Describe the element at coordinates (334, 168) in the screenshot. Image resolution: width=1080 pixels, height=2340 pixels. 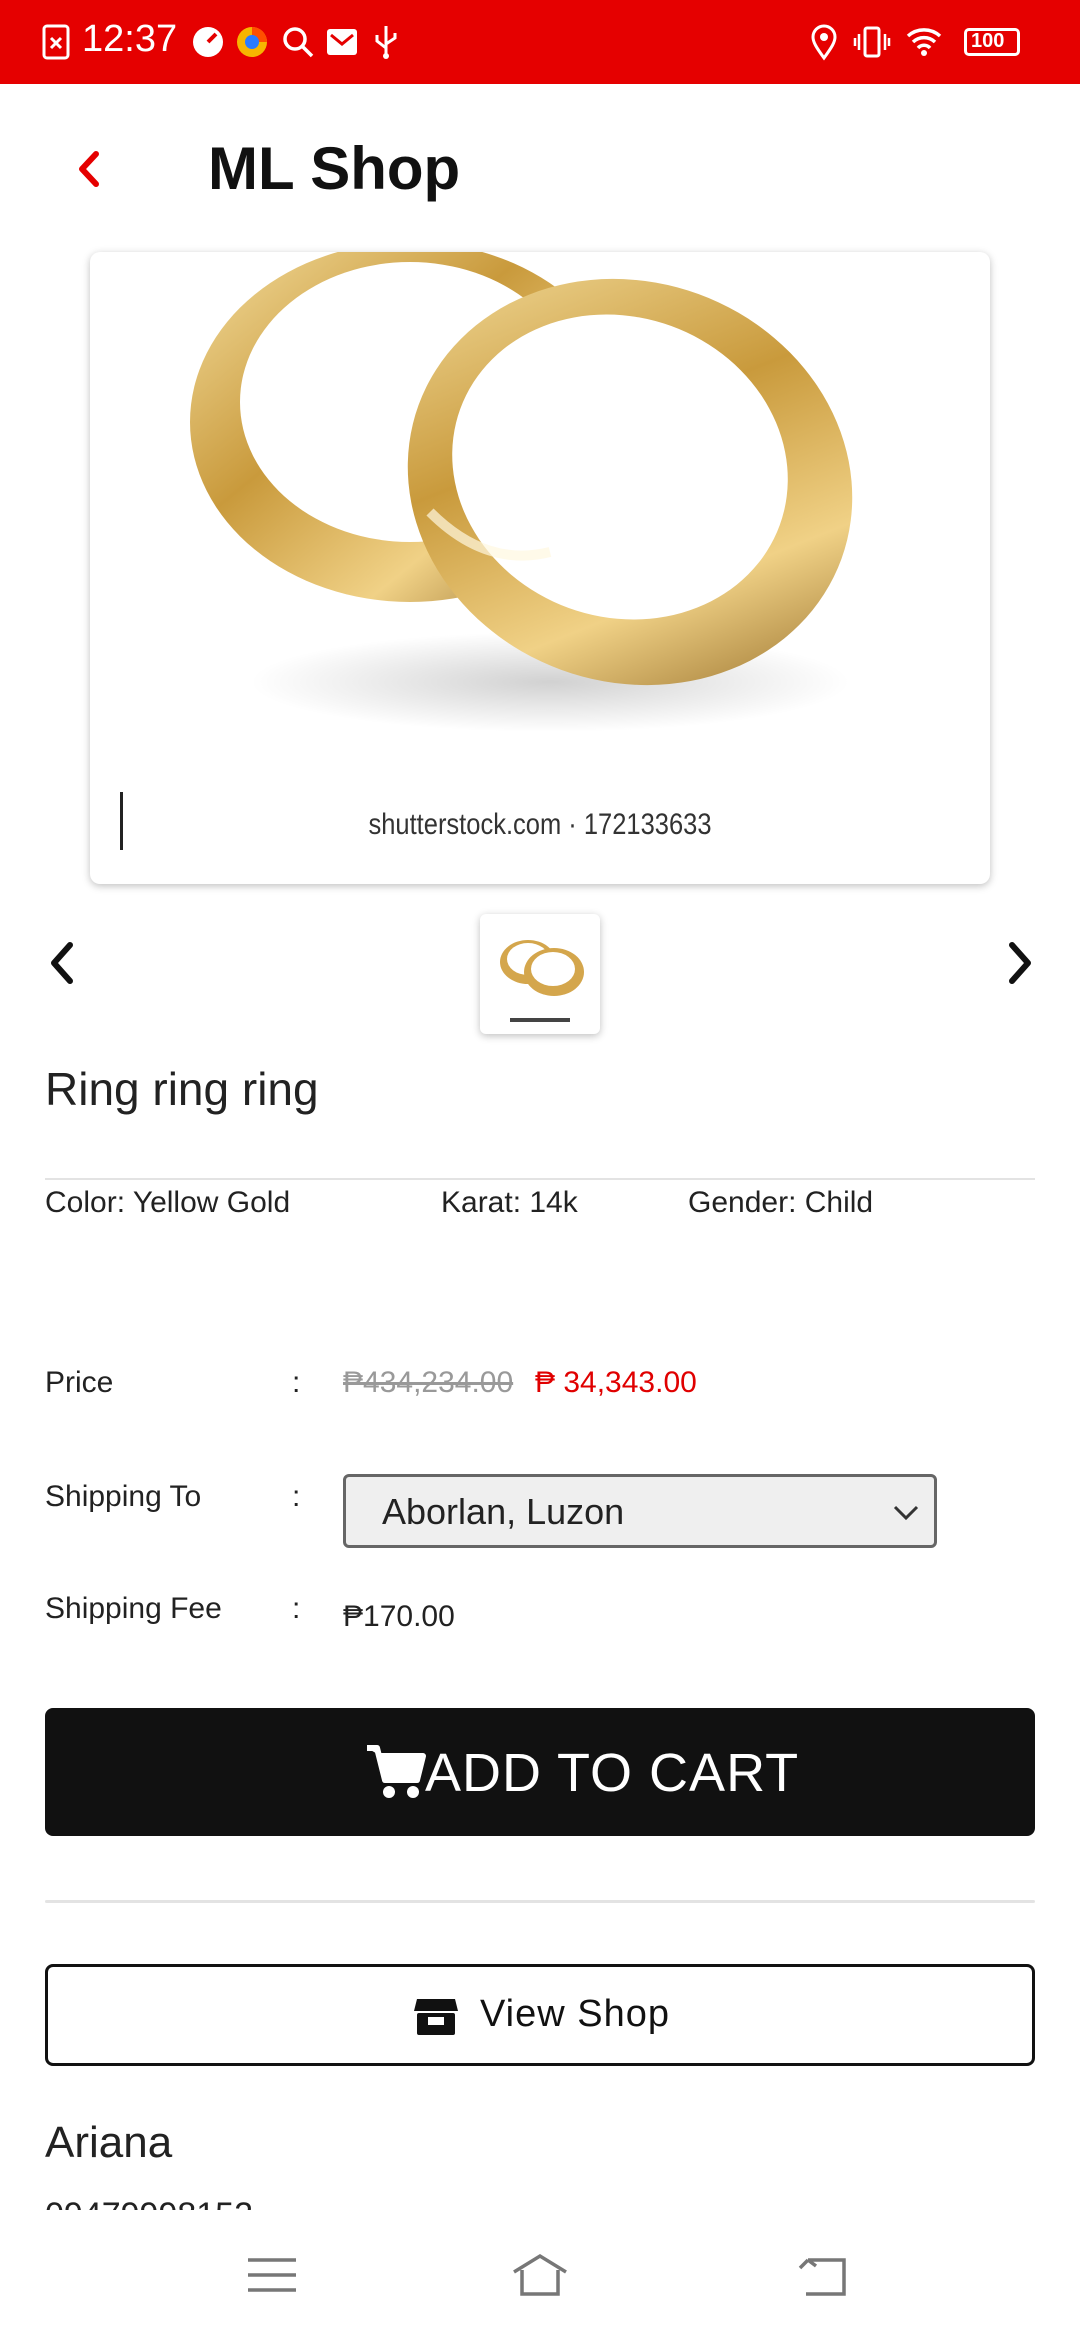
I see `page-title: ML Shop` at that location.